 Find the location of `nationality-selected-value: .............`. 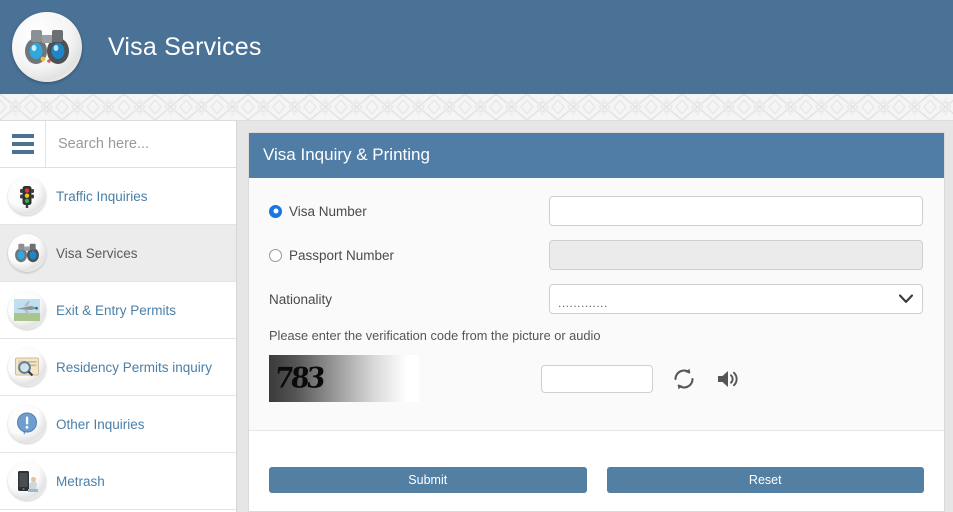

nationality-selected-value: ............. is located at coordinates (583, 303).